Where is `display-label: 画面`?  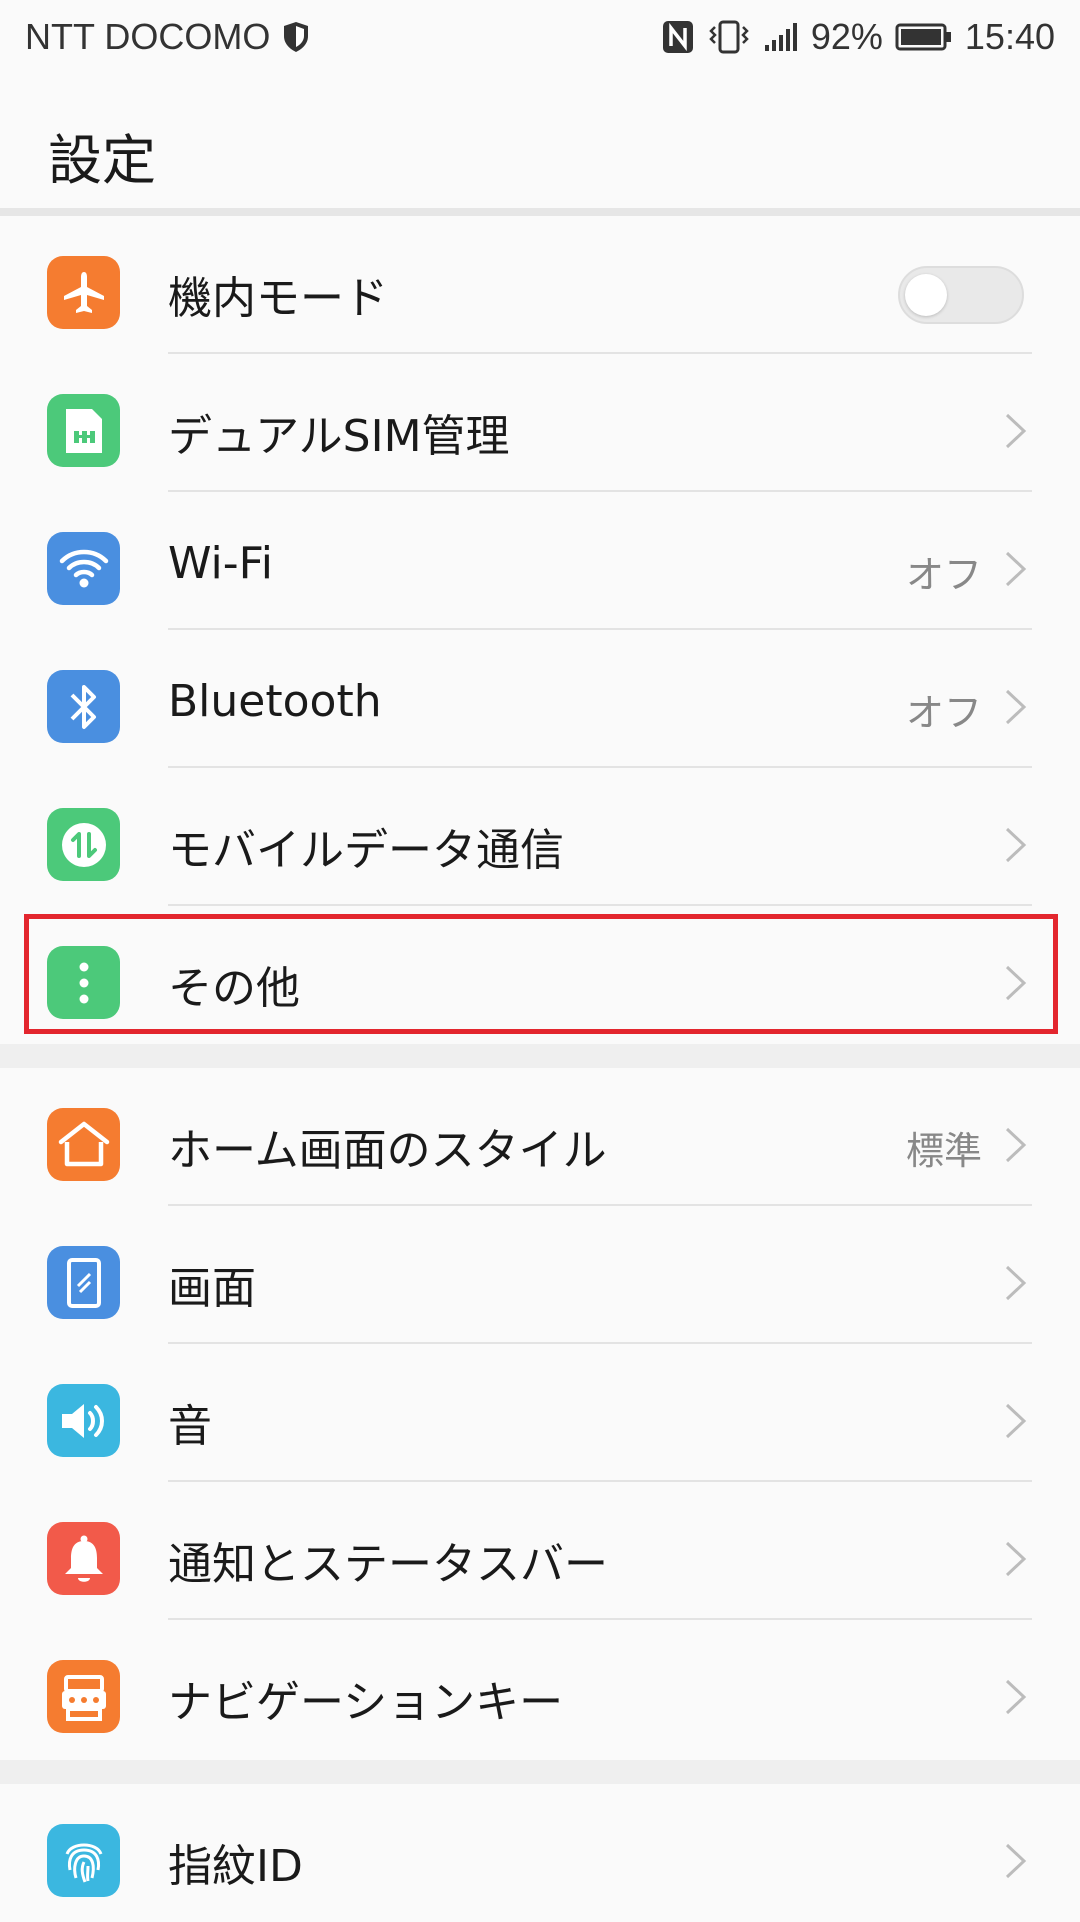 display-label: 画面 is located at coordinates (212, 1288).